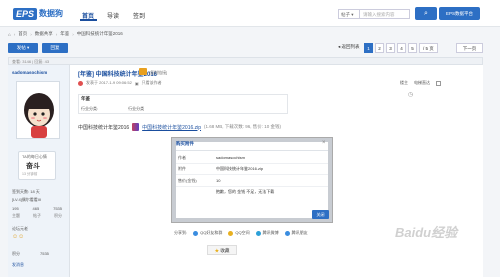  Describe the element at coordinates (44, 253) in the screenshot. I see `points-value: 7535` at that location.